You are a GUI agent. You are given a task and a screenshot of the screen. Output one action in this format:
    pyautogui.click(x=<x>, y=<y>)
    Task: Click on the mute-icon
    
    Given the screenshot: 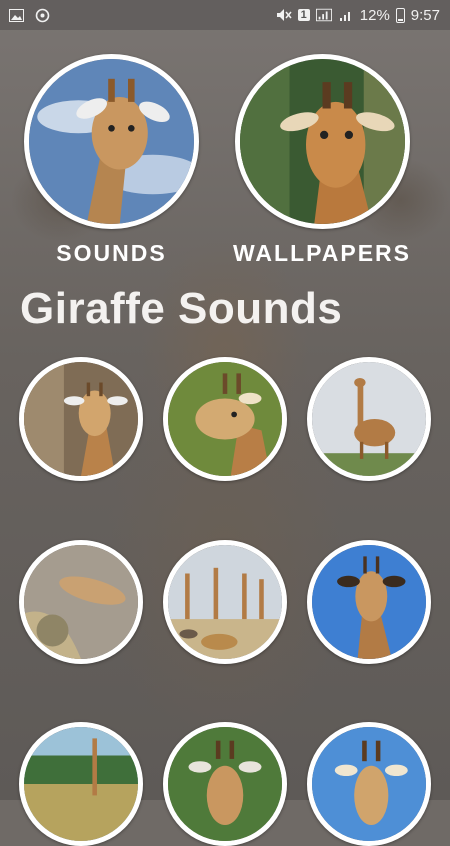 What is the action you would take?
    pyautogui.click(x=284, y=15)
    